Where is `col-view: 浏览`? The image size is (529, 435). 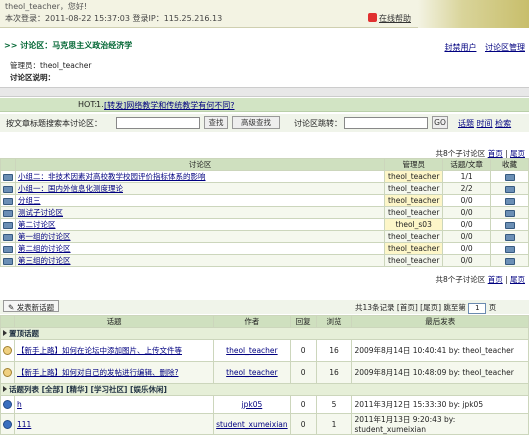 col-view: 浏览 is located at coordinates (334, 321).